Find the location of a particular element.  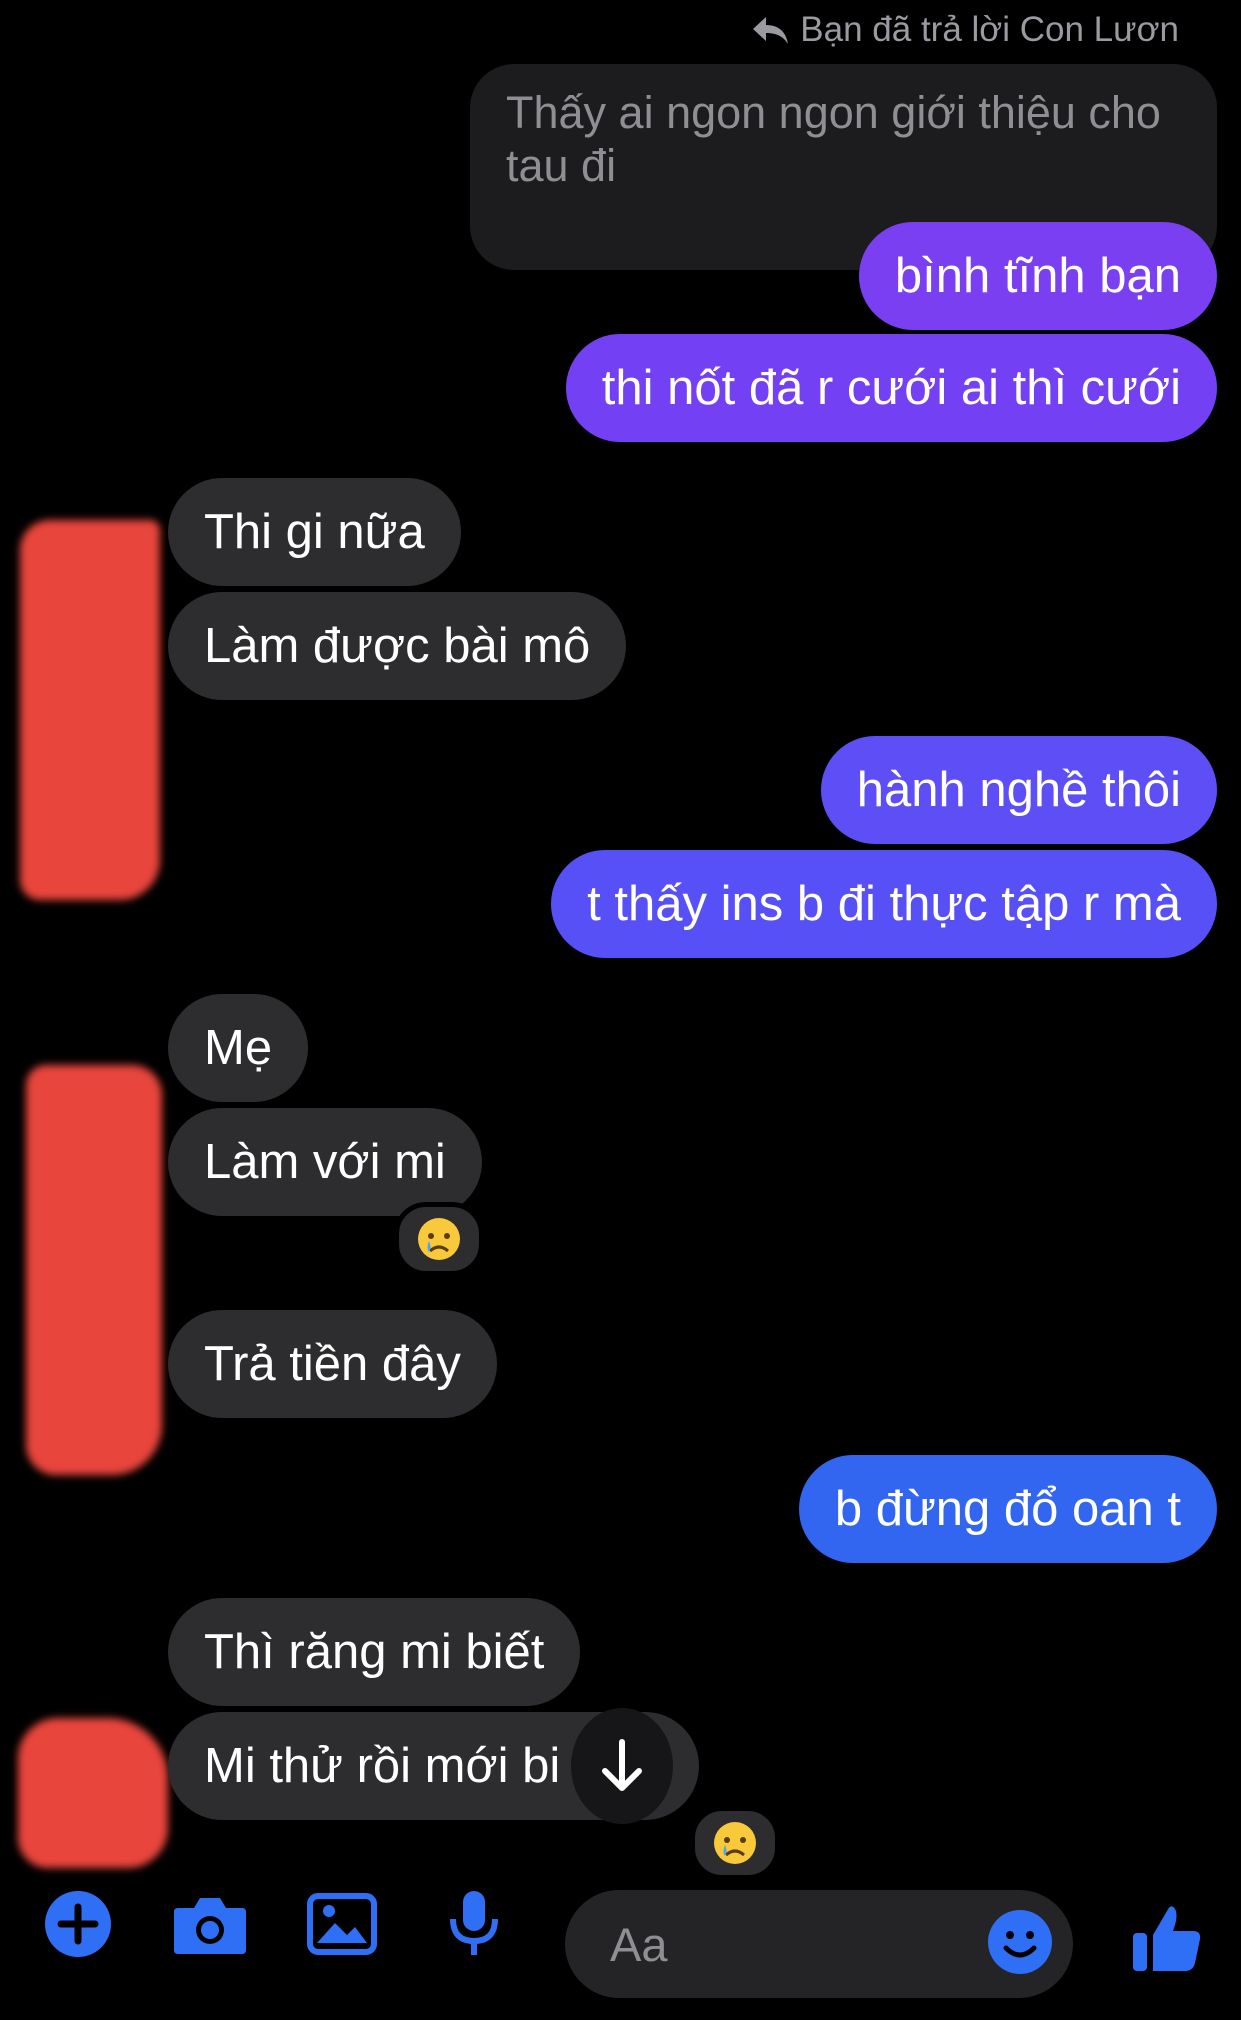

camera-button is located at coordinates (210, 1924).